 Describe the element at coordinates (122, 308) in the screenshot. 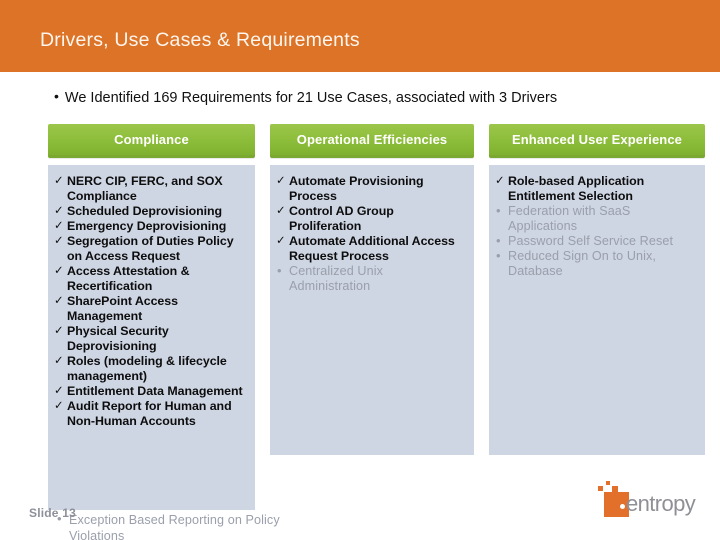

I see `list-item-label: SharePoint Access Management` at that location.